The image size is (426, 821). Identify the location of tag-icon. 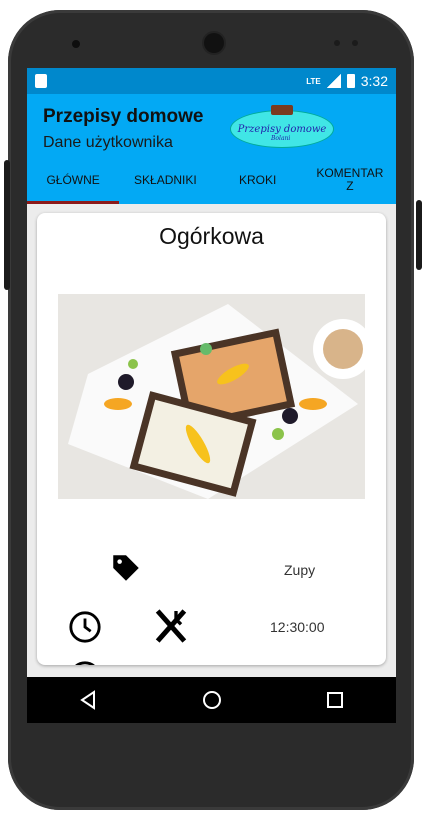
(126, 570).